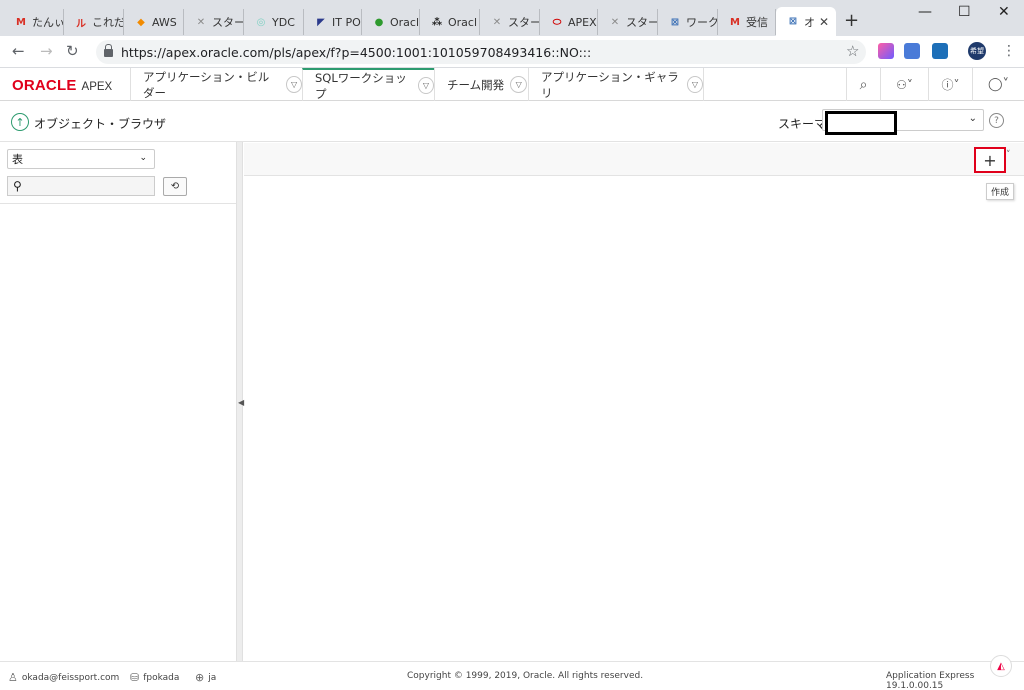 The image size is (1024, 690). What do you see at coordinates (1001, 666) in the screenshot?
I see `assistant-icon: ◭` at bounding box center [1001, 666].